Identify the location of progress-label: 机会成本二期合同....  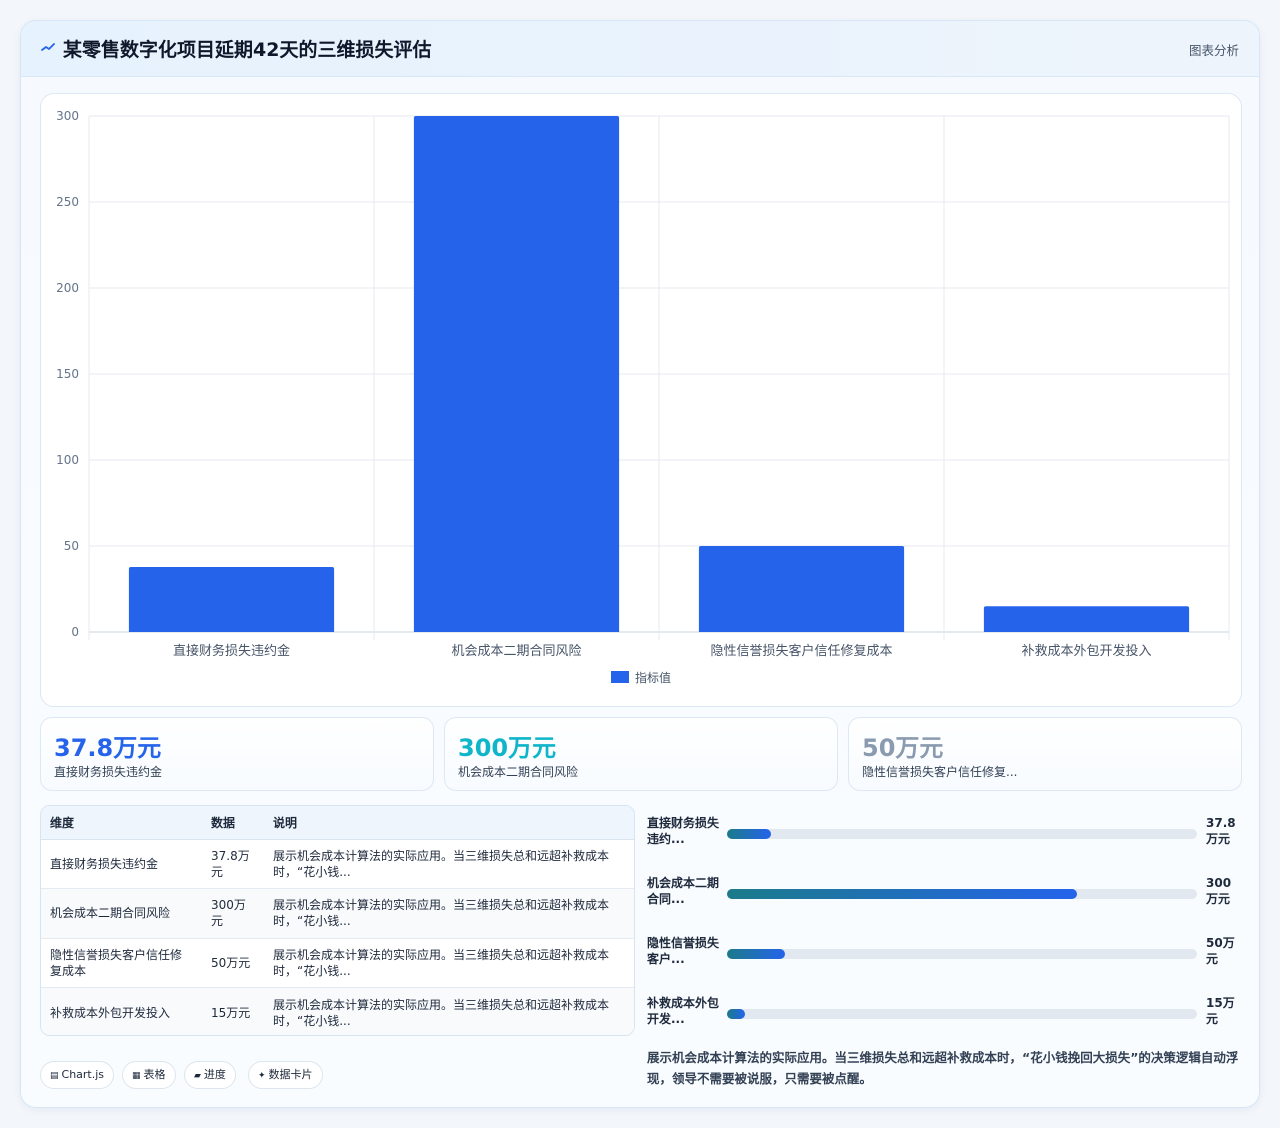
(683, 891).